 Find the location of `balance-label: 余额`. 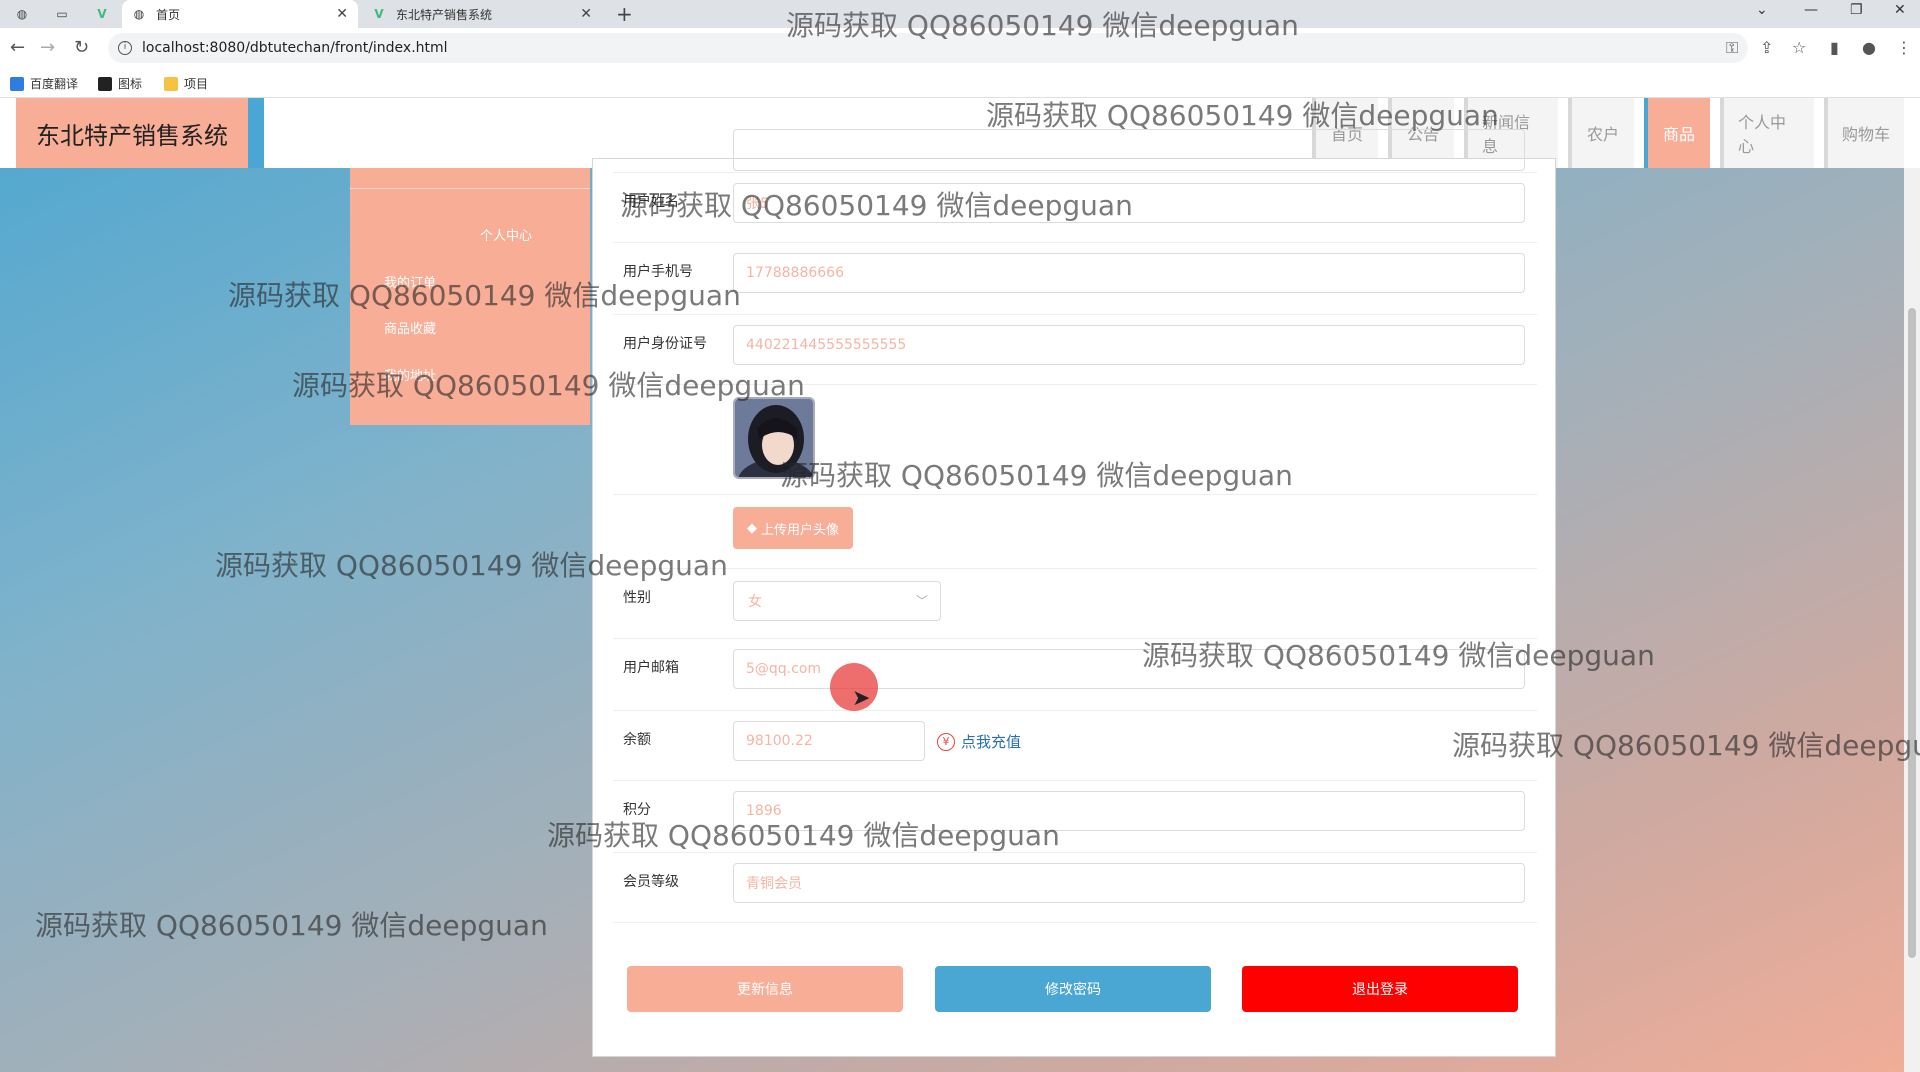

balance-label: 余额 is located at coordinates (637, 740).